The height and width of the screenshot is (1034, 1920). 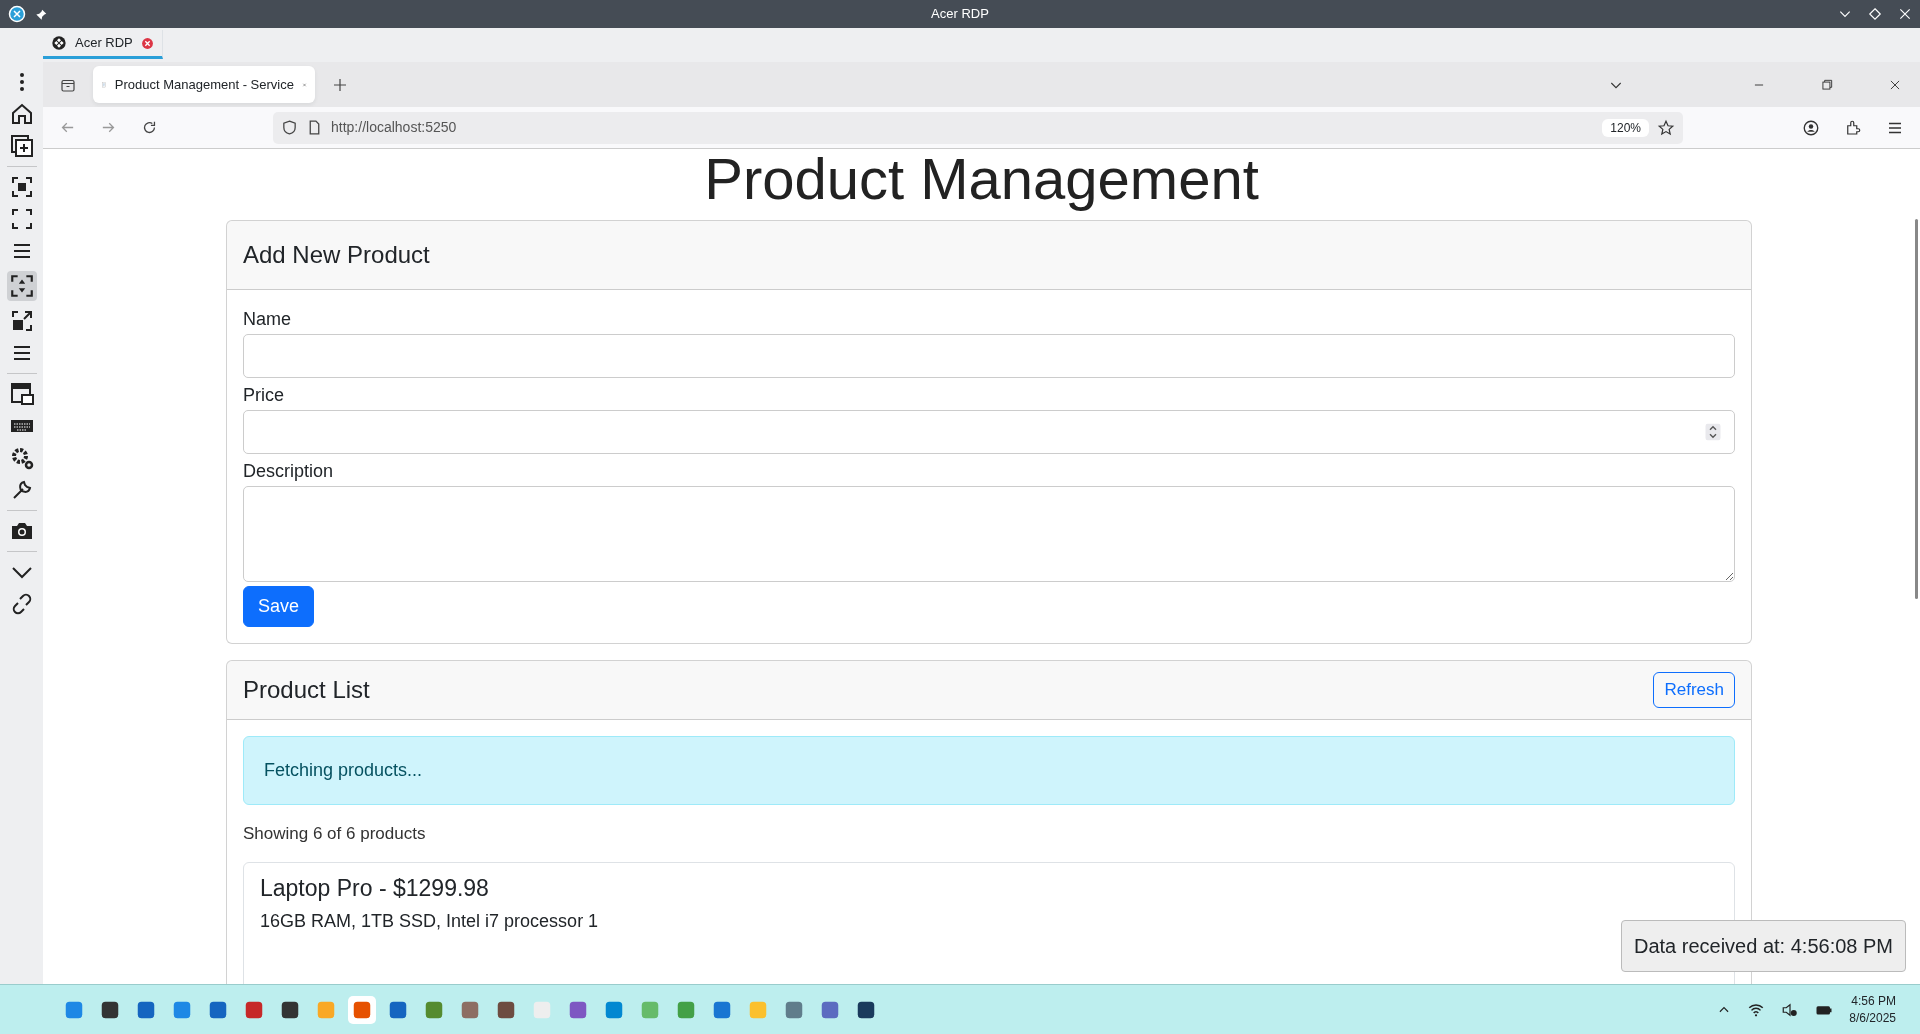 I want to click on number-field, so click(x=989, y=431).